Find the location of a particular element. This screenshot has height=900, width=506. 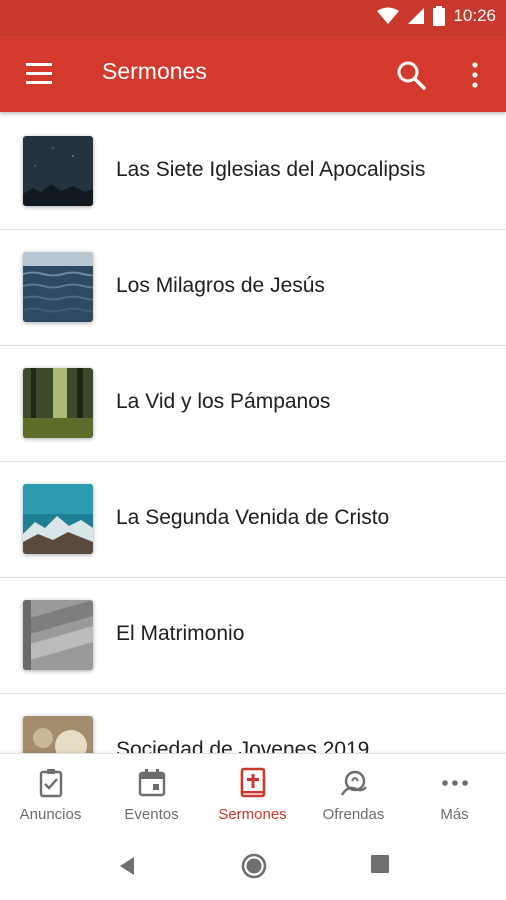

wifi-icon is located at coordinates (388, 15).